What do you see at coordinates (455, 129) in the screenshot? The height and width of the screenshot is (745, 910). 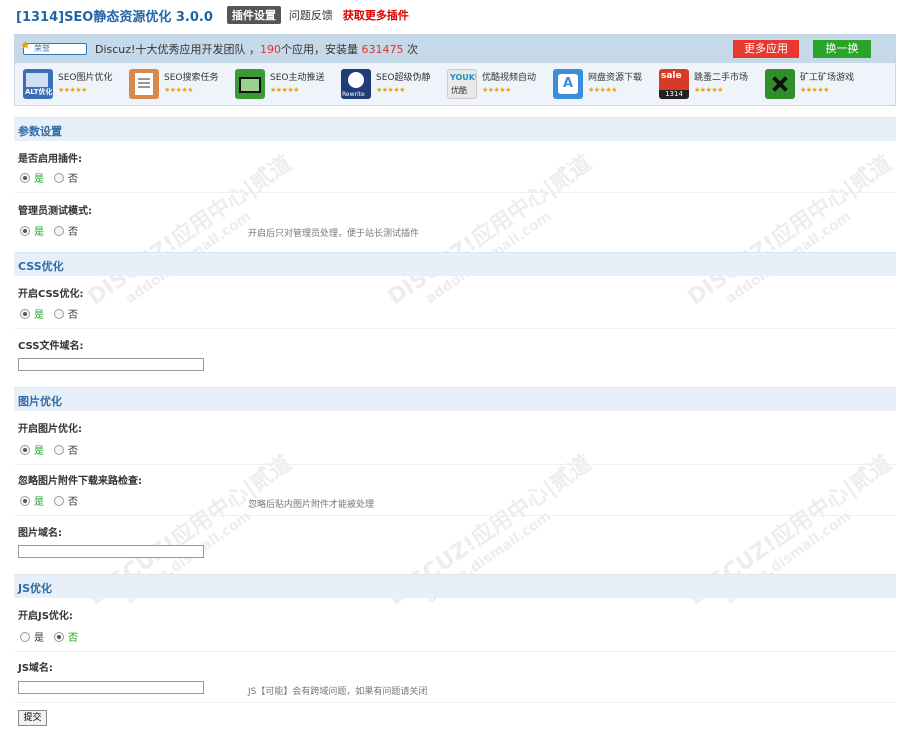 I see `section-params: 参数设置` at bounding box center [455, 129].